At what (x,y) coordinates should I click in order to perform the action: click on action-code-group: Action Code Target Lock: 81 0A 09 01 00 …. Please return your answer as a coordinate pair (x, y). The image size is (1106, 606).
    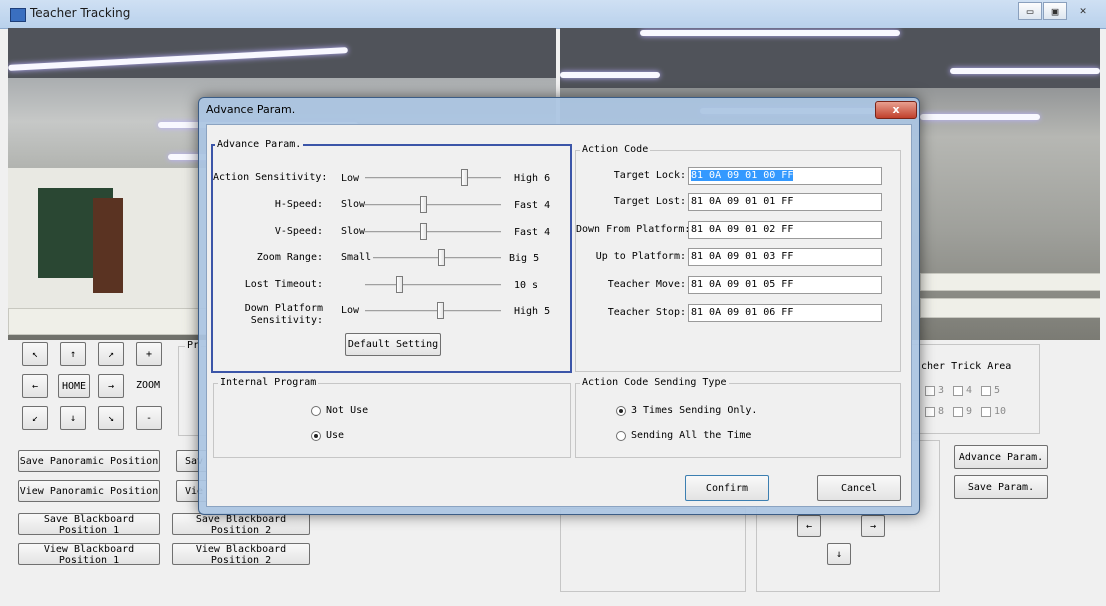
    Looking at the image, I should click on (738, 258).